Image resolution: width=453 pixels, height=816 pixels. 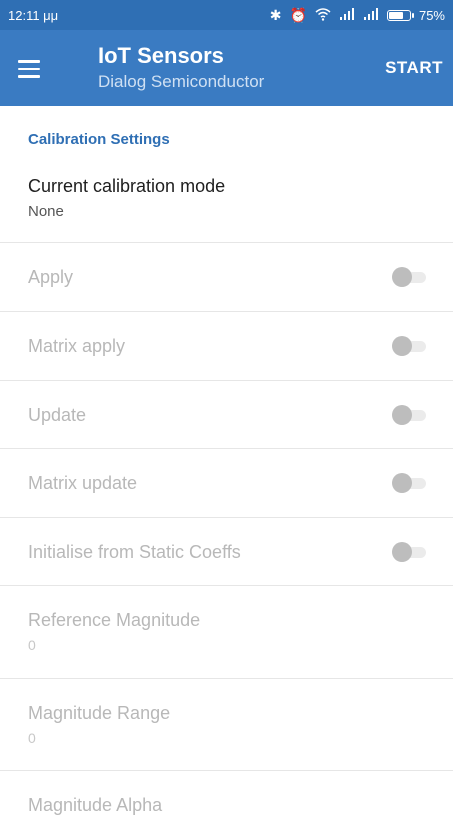 What do you see at coordinates (99, 139) in the screenshot?
I see `section-title: Calibration Settings` at bounding box center [99, 139].